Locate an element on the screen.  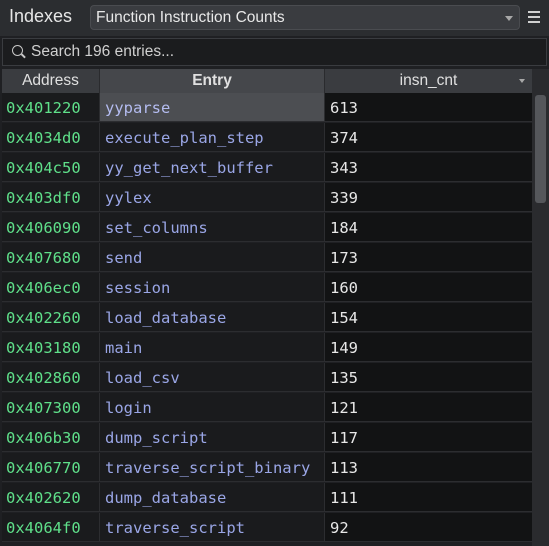
table-row: 0x402260 load_database 154 is located at coordinates (267, 318).